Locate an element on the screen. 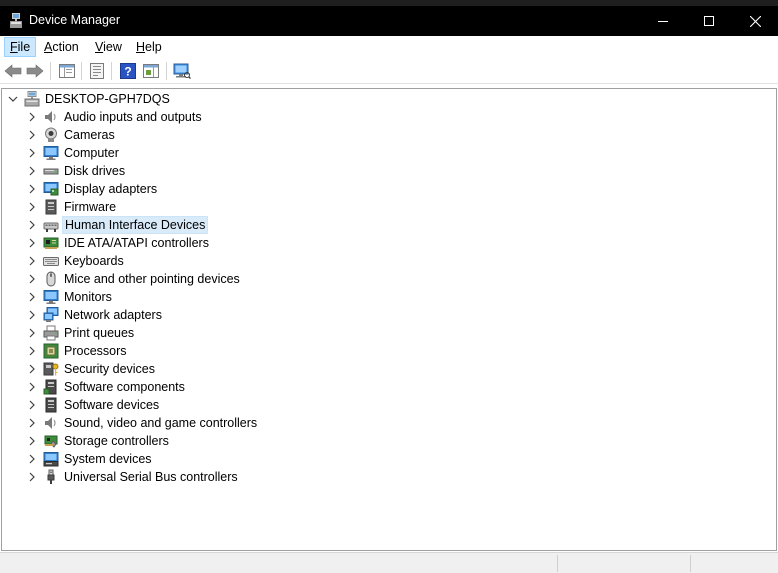  tree-category-usb: Universal Serial Bus controllers is located at coordinates (389, 477).